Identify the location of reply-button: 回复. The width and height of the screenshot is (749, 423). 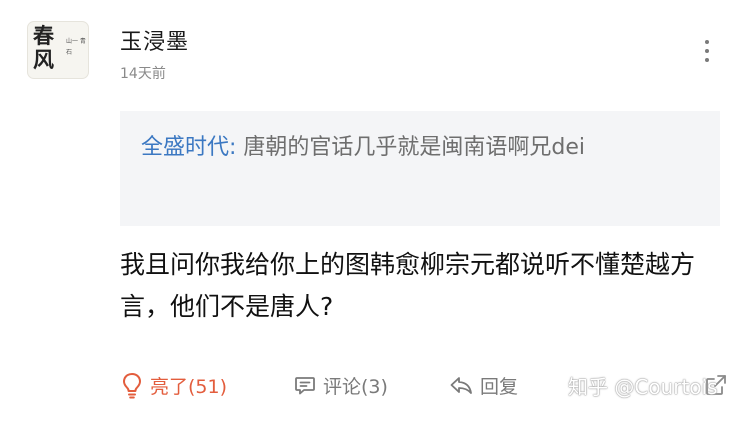
(483, 385).